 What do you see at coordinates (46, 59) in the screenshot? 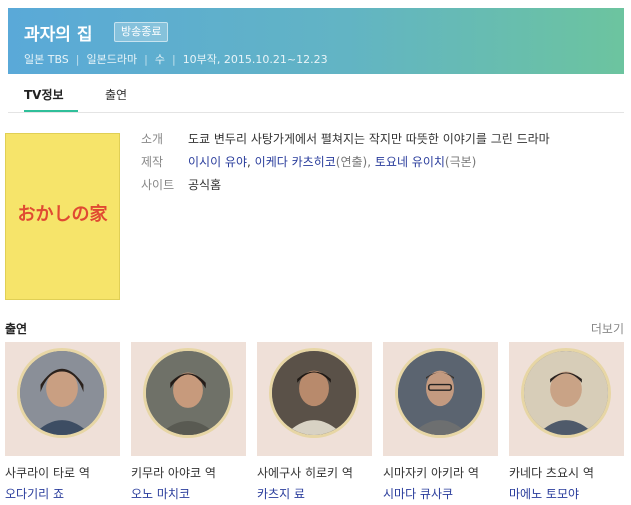
I see `meta-broadcaster: 일본 TBS` at bounding box center [46, 59].